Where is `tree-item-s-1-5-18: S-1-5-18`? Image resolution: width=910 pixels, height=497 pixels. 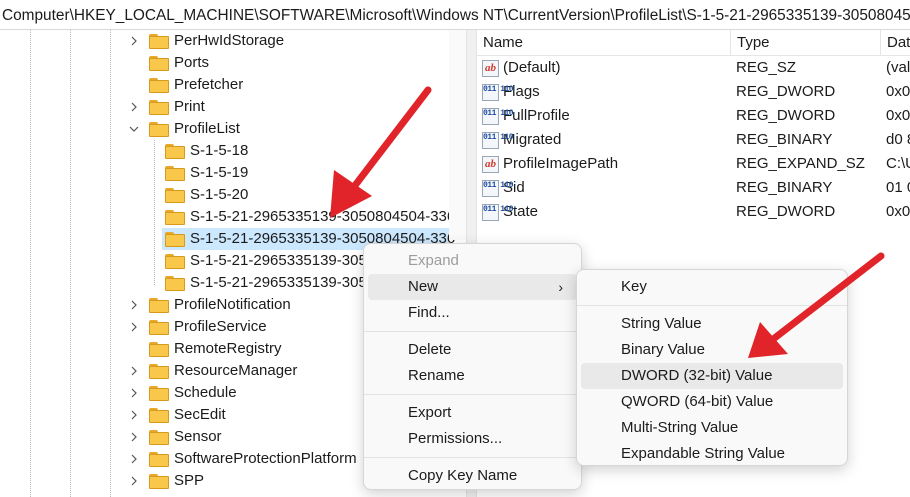 tree-item-s-1-5-18: S-1-5-18 is located at coordinates (206, 151).